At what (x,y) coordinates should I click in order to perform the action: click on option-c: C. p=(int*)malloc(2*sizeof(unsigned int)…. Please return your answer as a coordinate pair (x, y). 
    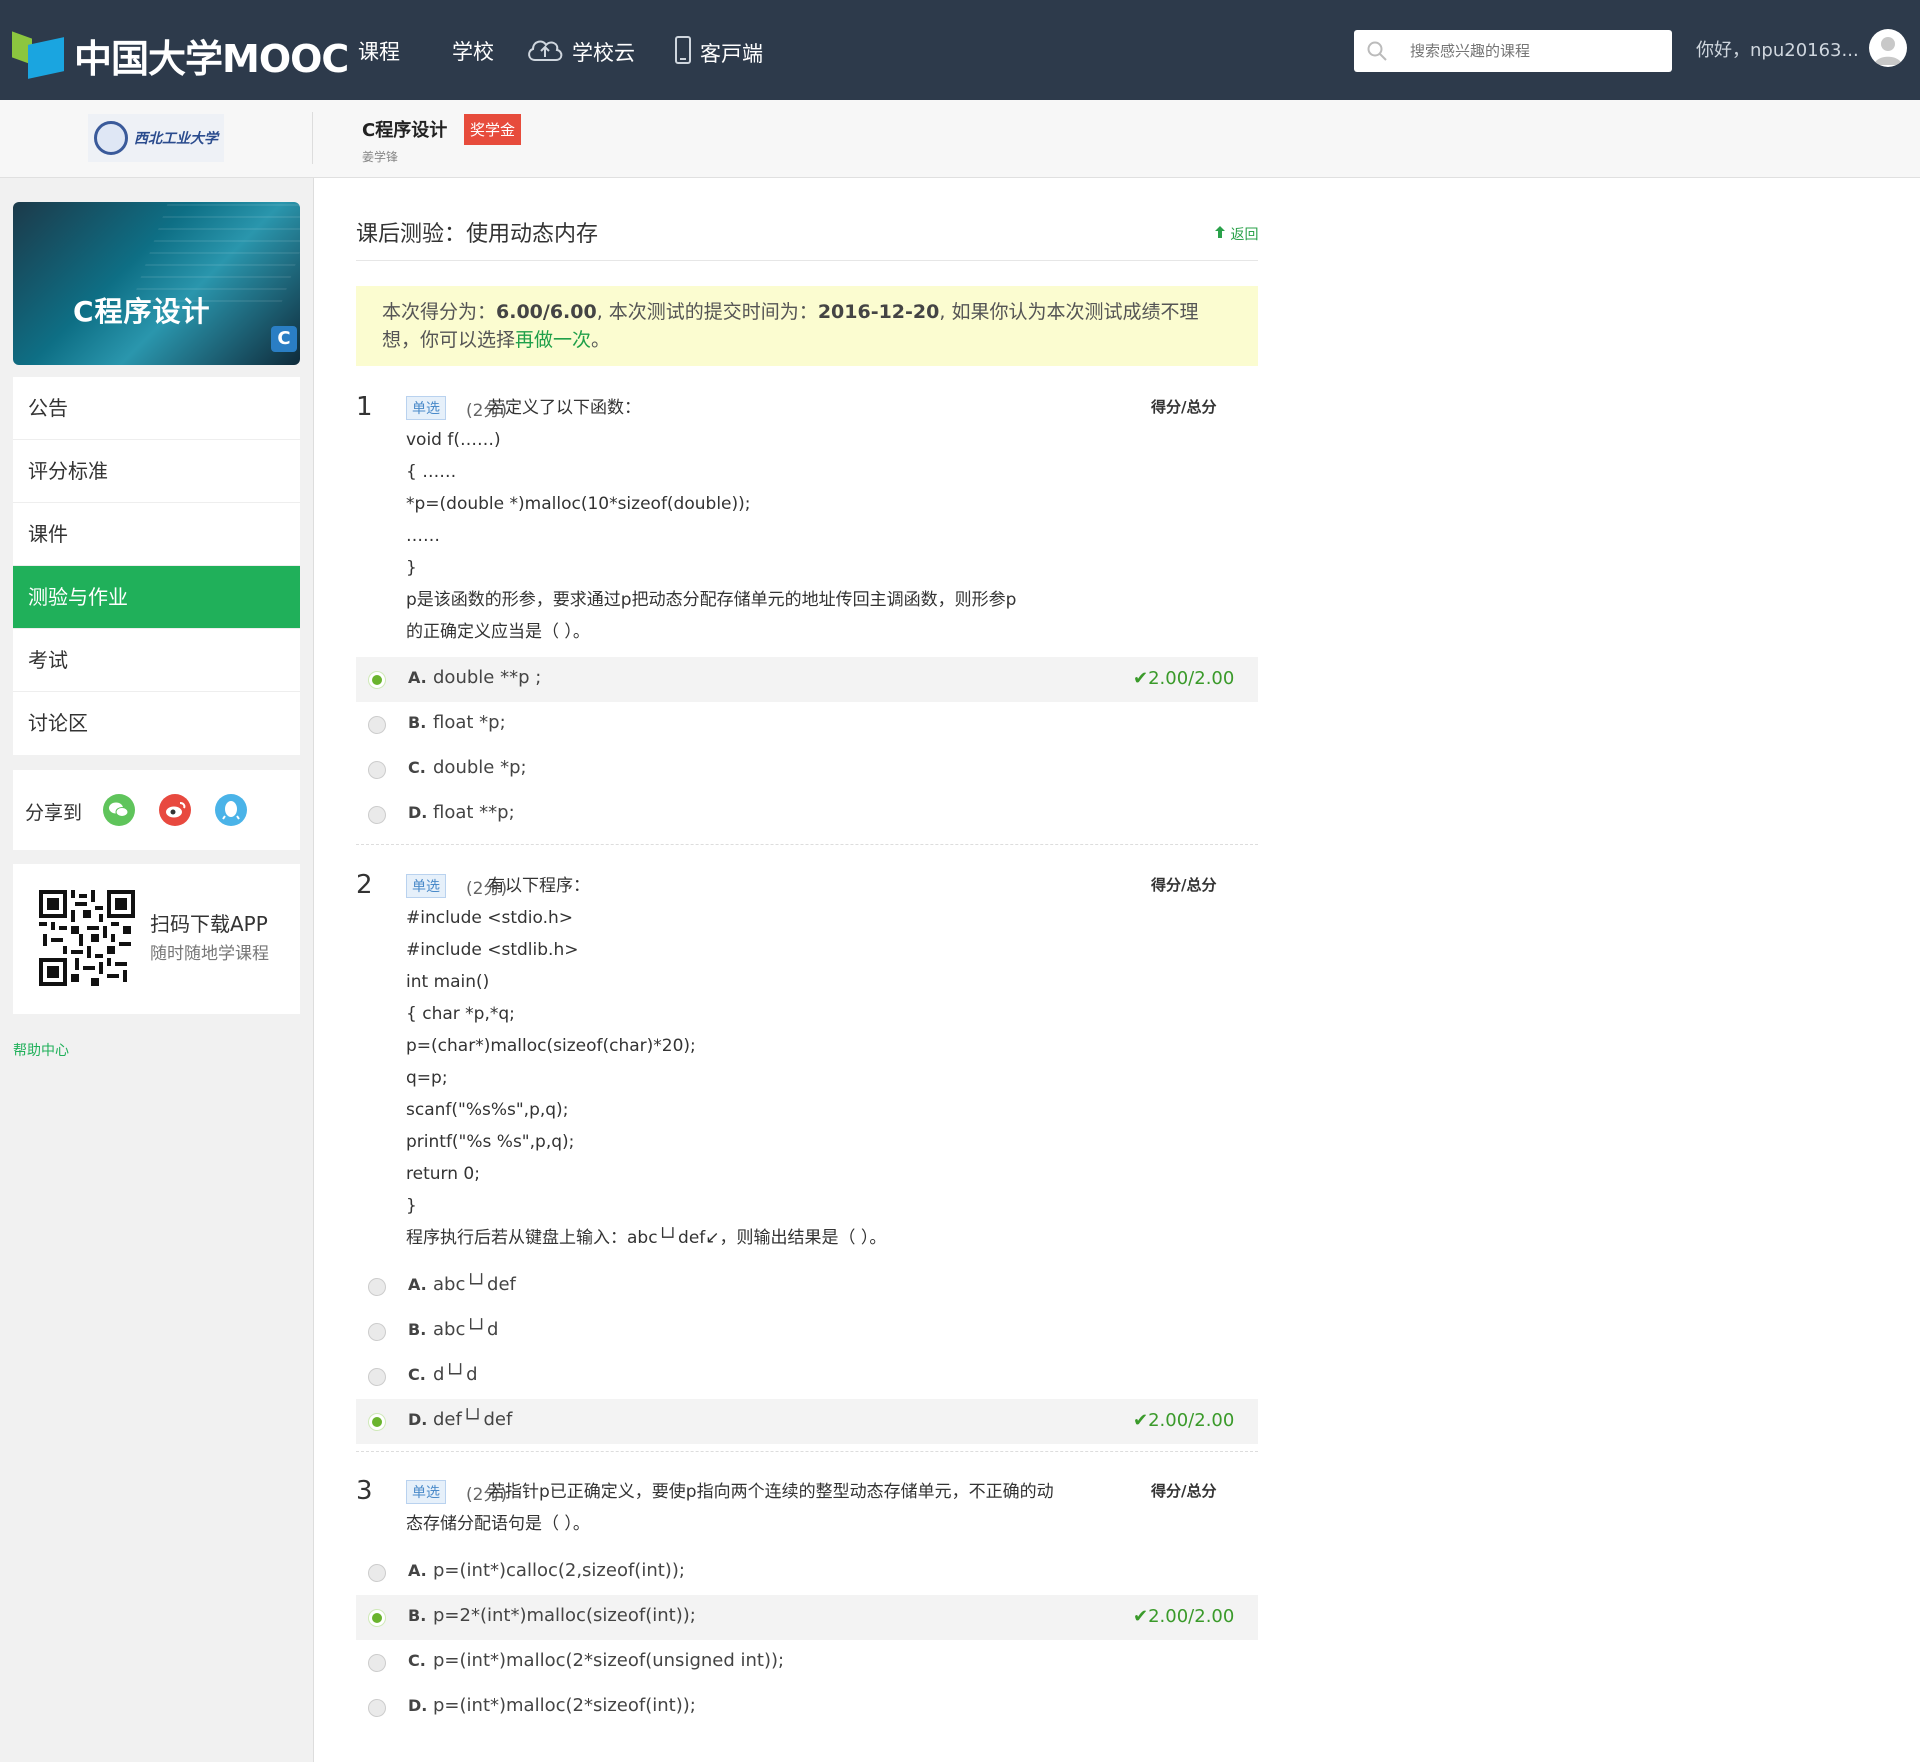
    Looking at the image, I should click on (807, 1662).